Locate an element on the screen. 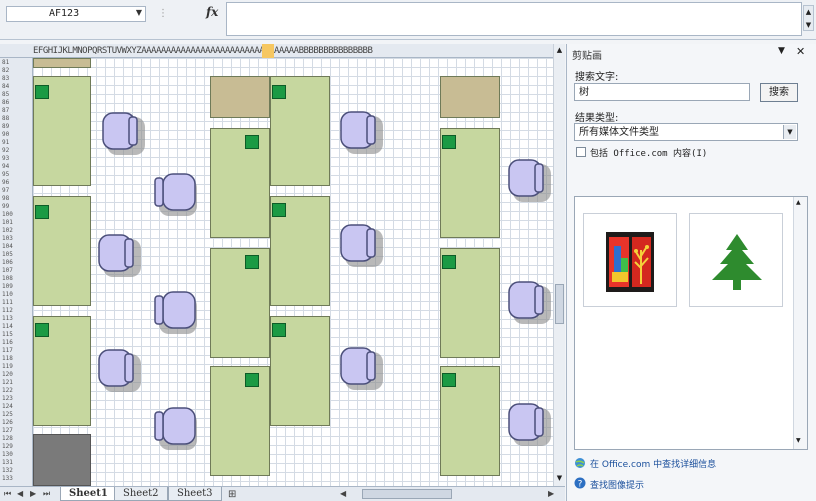 This screenshot has height=501, width=816. insert-function-button: fx is located at coordinates (212, 12).